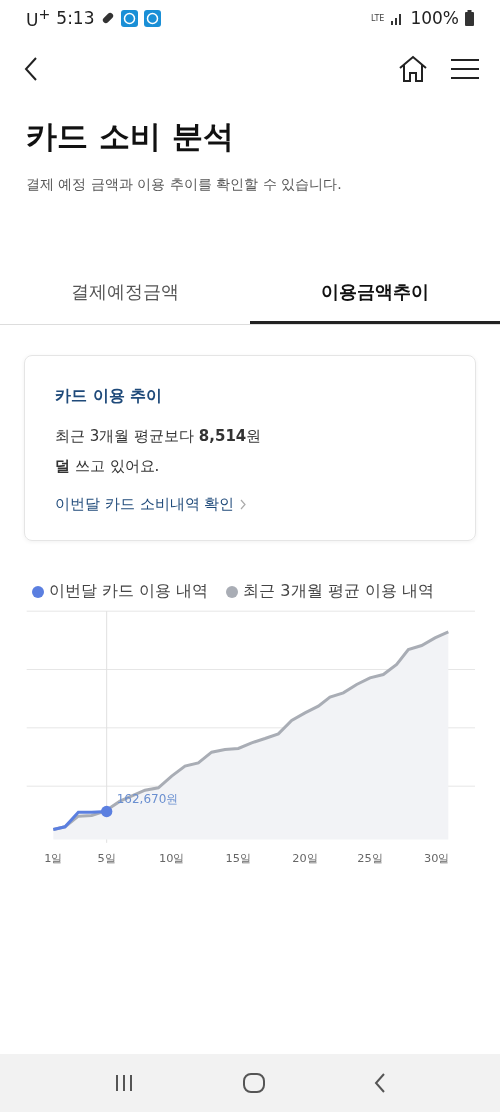  Describe the element at coordinates (375, 293) in the screenshot. I see `tab: 이용금액추이` at that location.